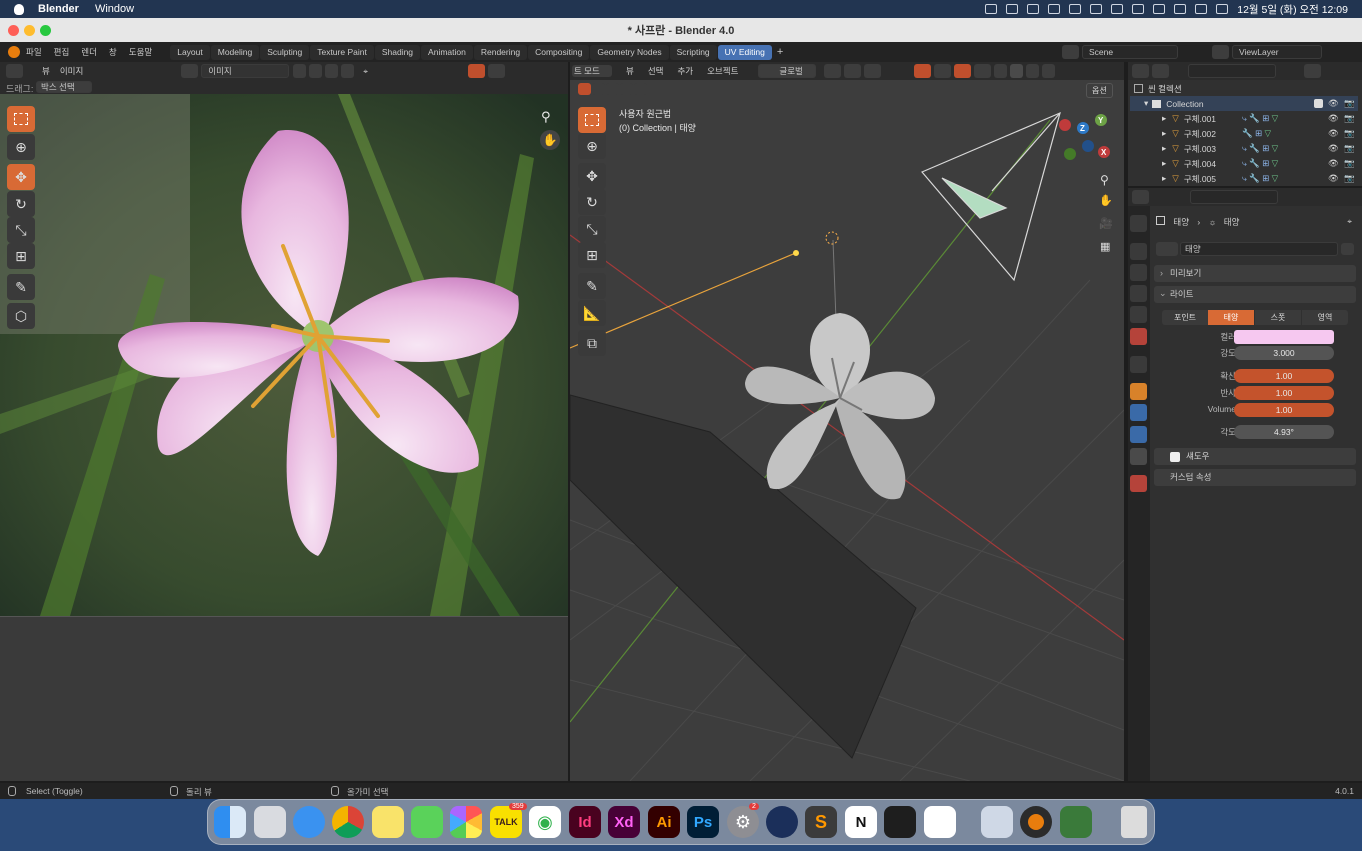 This screenshot has width=1362, height=851. I want to click on dock-kakaotalk-icon: TALK, so click(506, 822).